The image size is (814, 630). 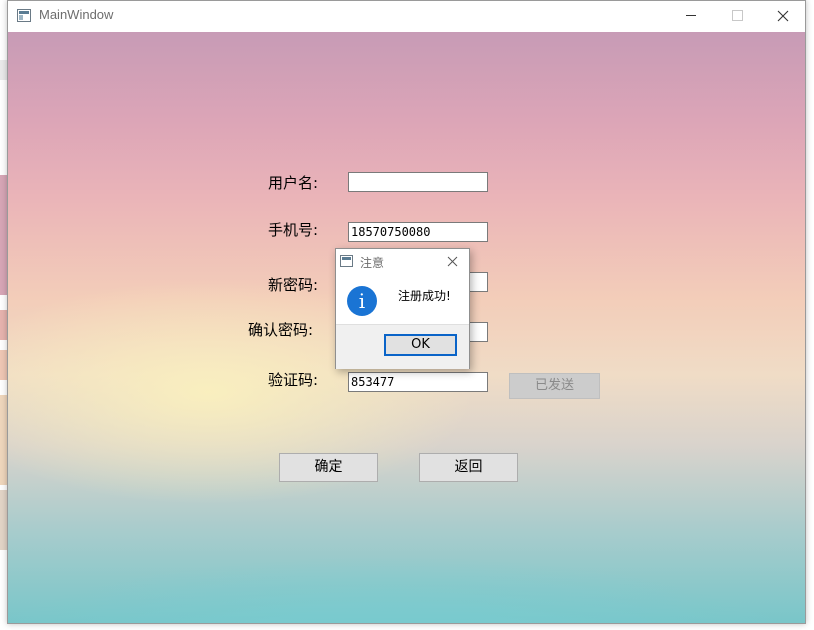 I want to click on close-button, so click(x=783, y=16).